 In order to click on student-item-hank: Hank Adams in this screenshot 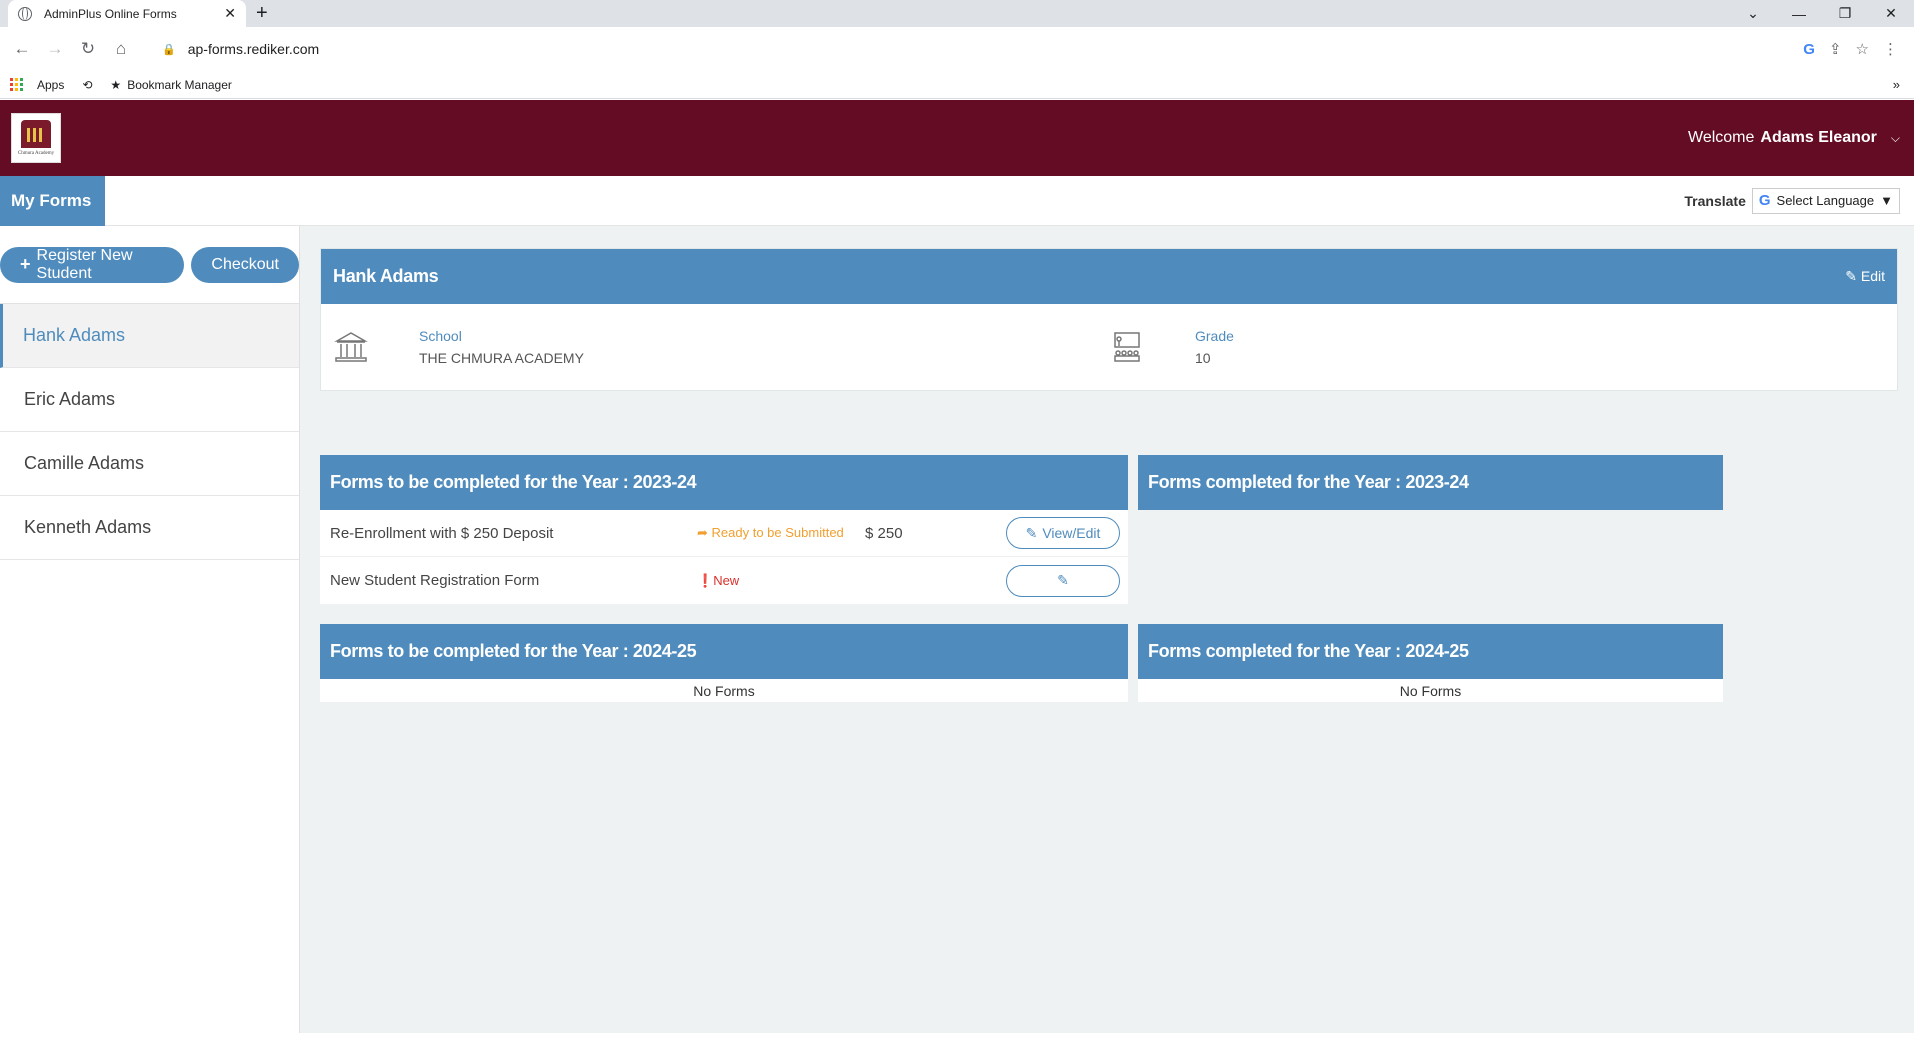, I will do `click(149, 336)`.